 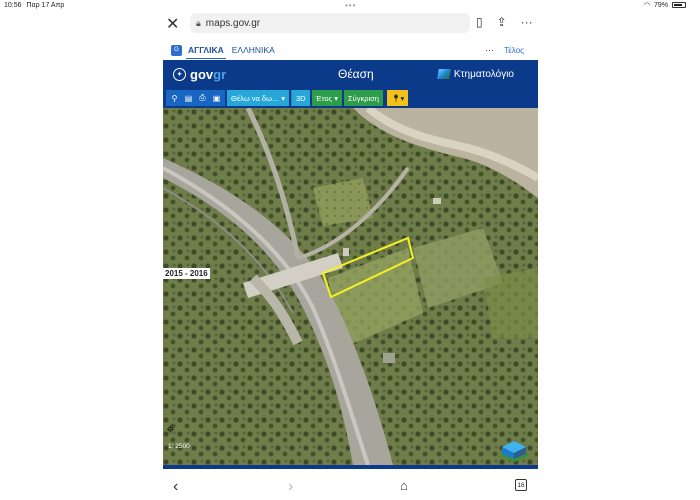 What do you see at coordinates (356, 74) in the screenshot?
I see `page-title: Θέαση` at bounding box center [356, 74].